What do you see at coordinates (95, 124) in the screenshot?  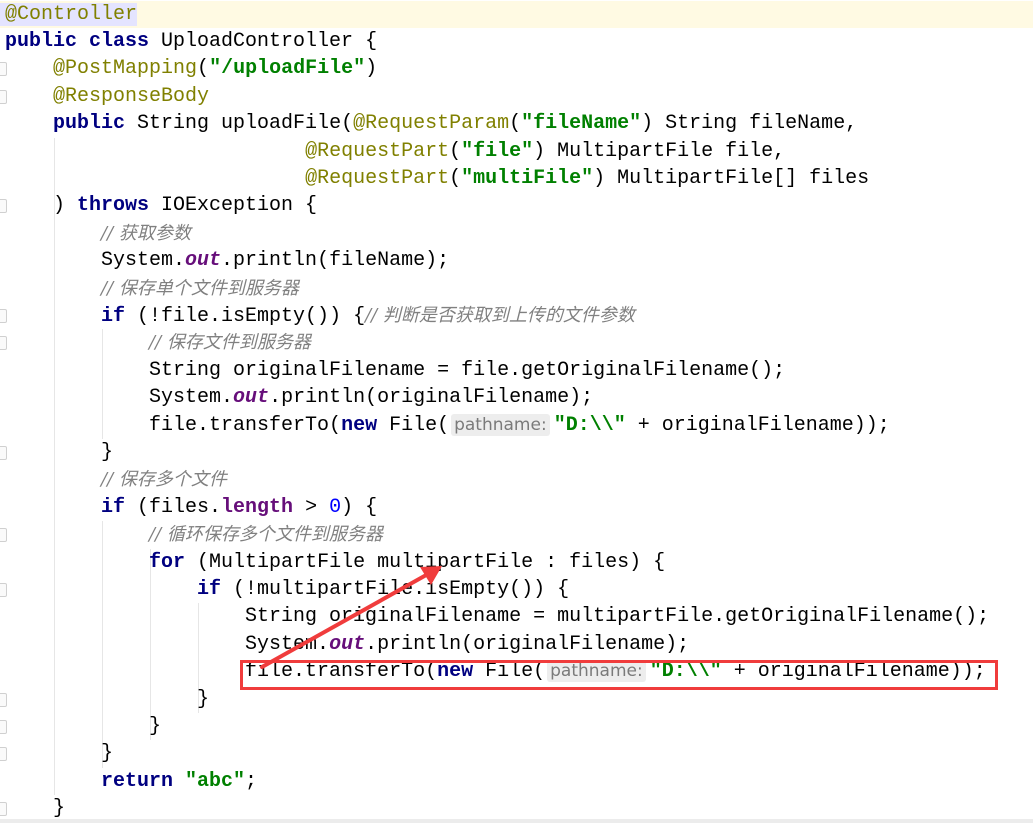 I see `keyword-token: public` at bounding box center [95, 124].